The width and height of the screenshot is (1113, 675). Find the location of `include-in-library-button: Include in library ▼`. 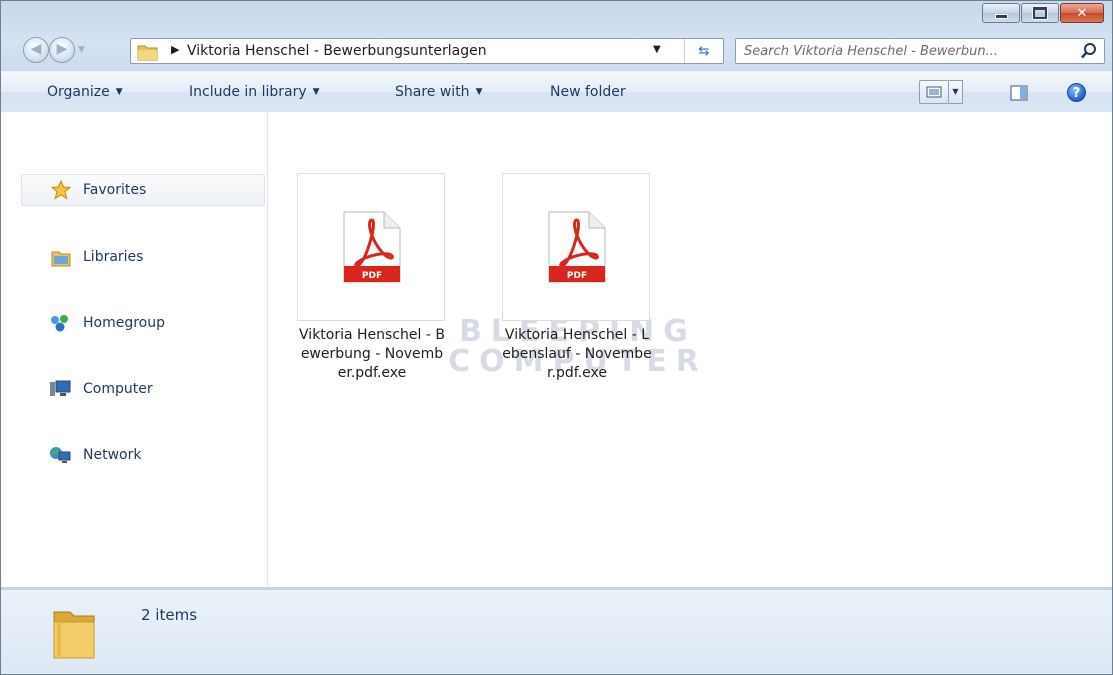

include-in-library-button: Include in library ▼ is located at coordinates (254, 92).